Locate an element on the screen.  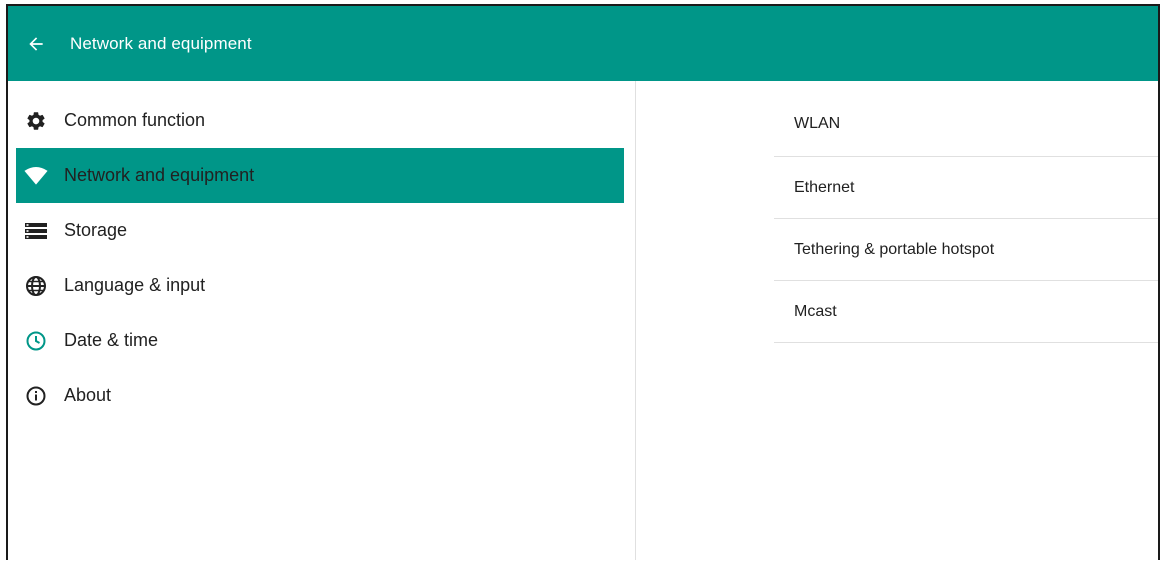
list-item-ethernet: Ethernet is located at coordinates (966, 188).